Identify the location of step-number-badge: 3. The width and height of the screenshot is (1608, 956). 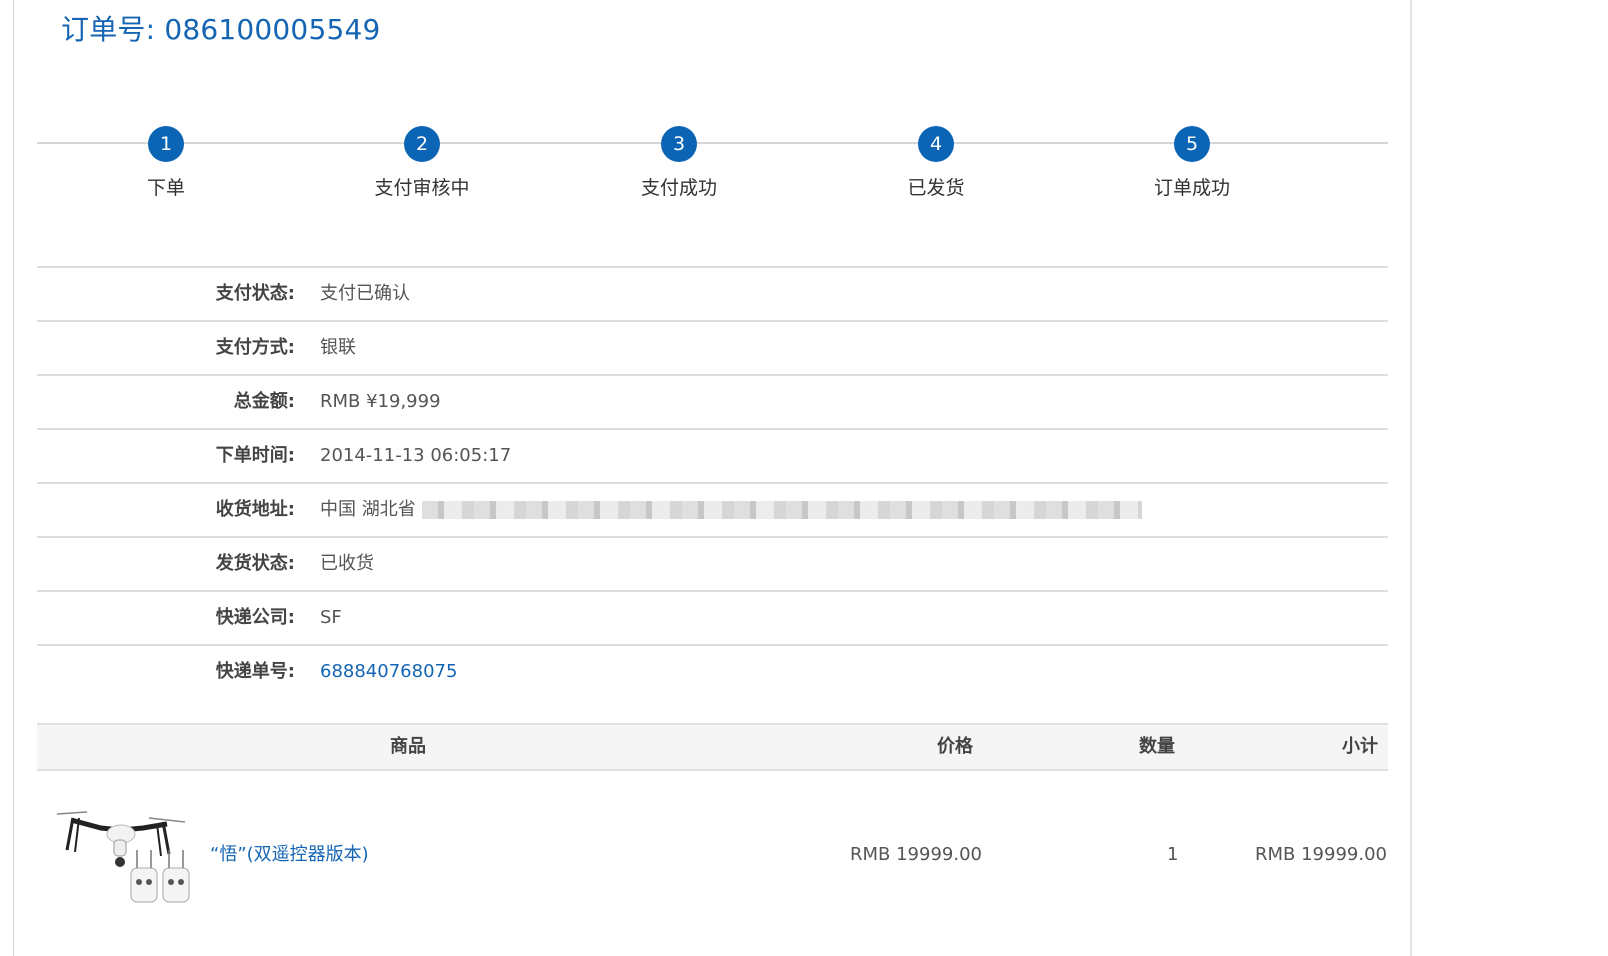
(679, 144).